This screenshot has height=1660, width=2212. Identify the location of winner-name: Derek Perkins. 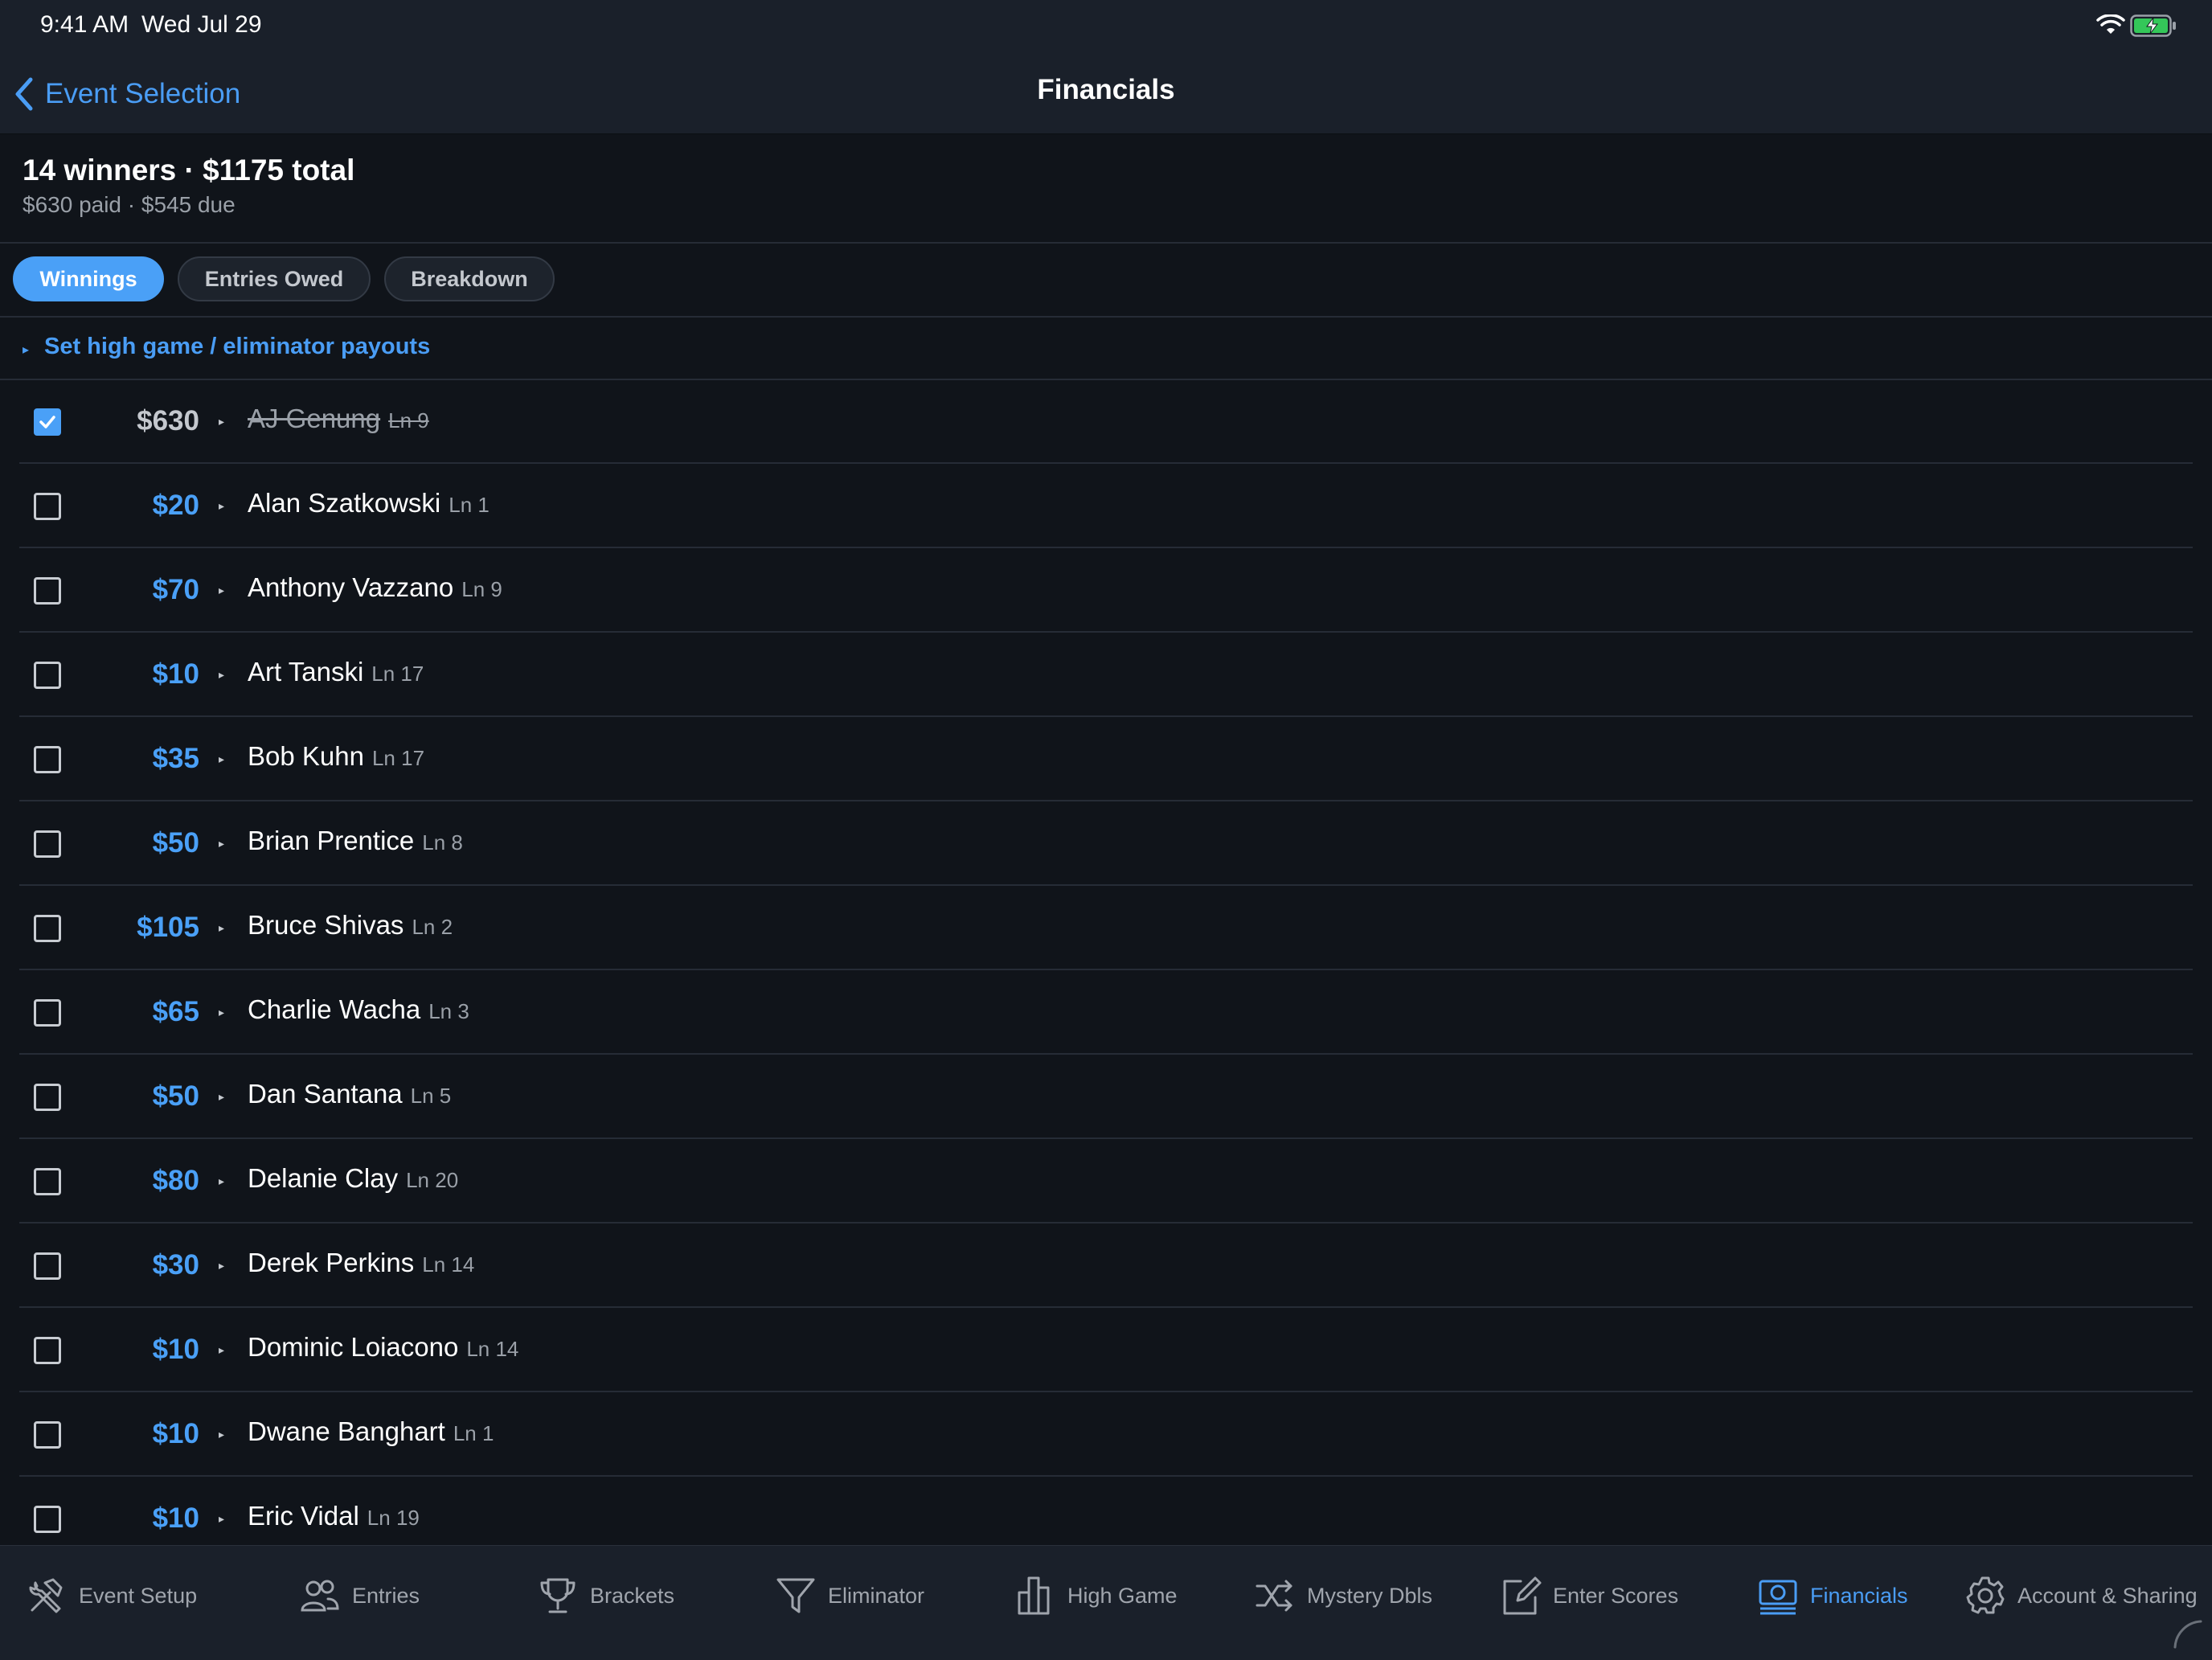
(331, 1262).